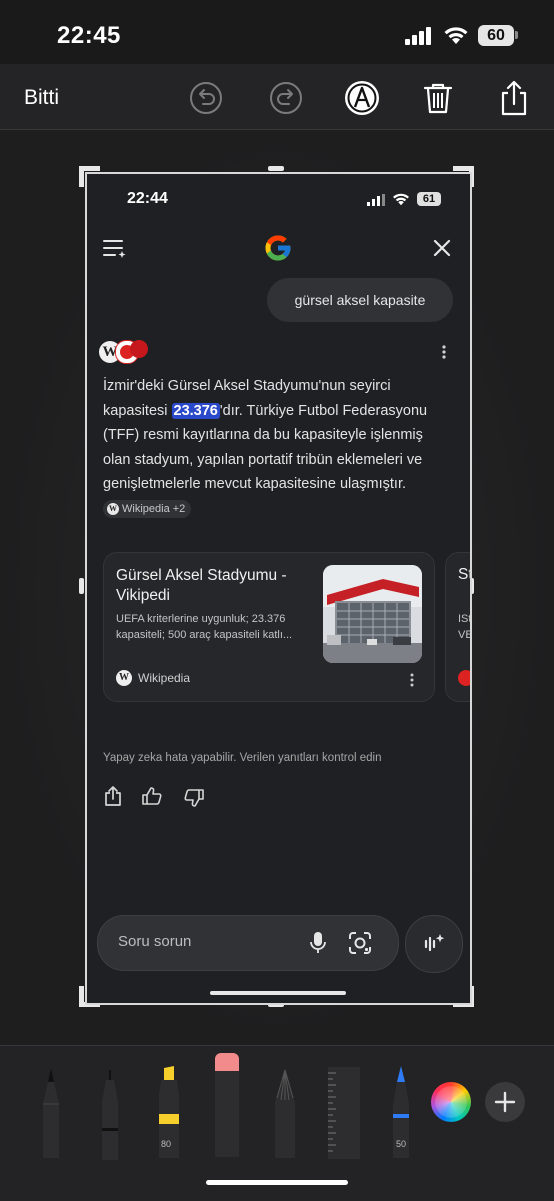 The image size is (554, 1201). Describe the element at coordinates (113, 508) in the screenshot. I see `wikipedia-chip-icon: W` at that location.